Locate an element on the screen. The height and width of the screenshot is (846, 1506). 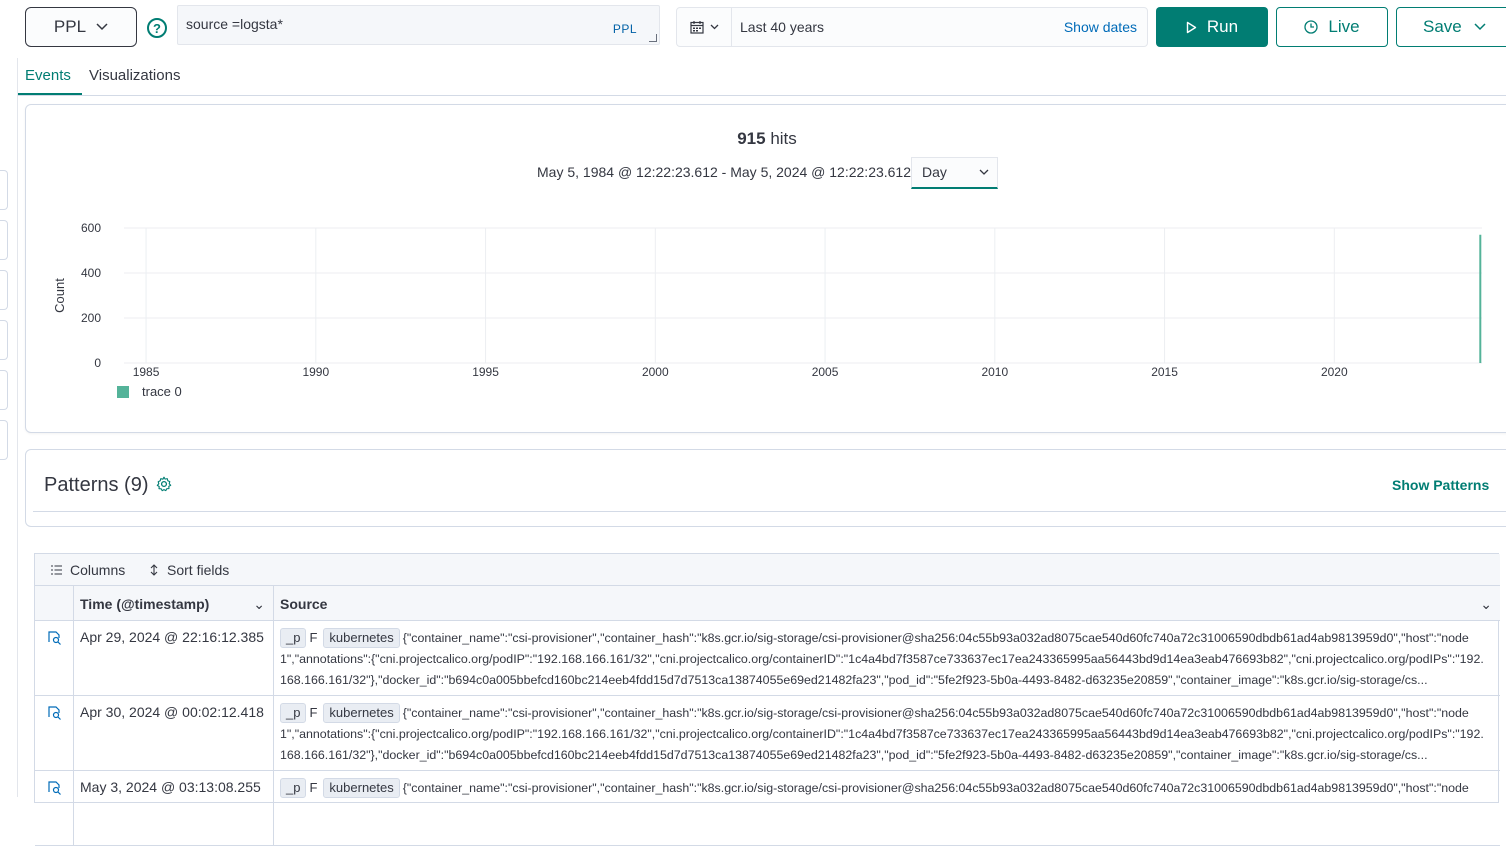
legend-swatch is located at coordinates (123, 392).